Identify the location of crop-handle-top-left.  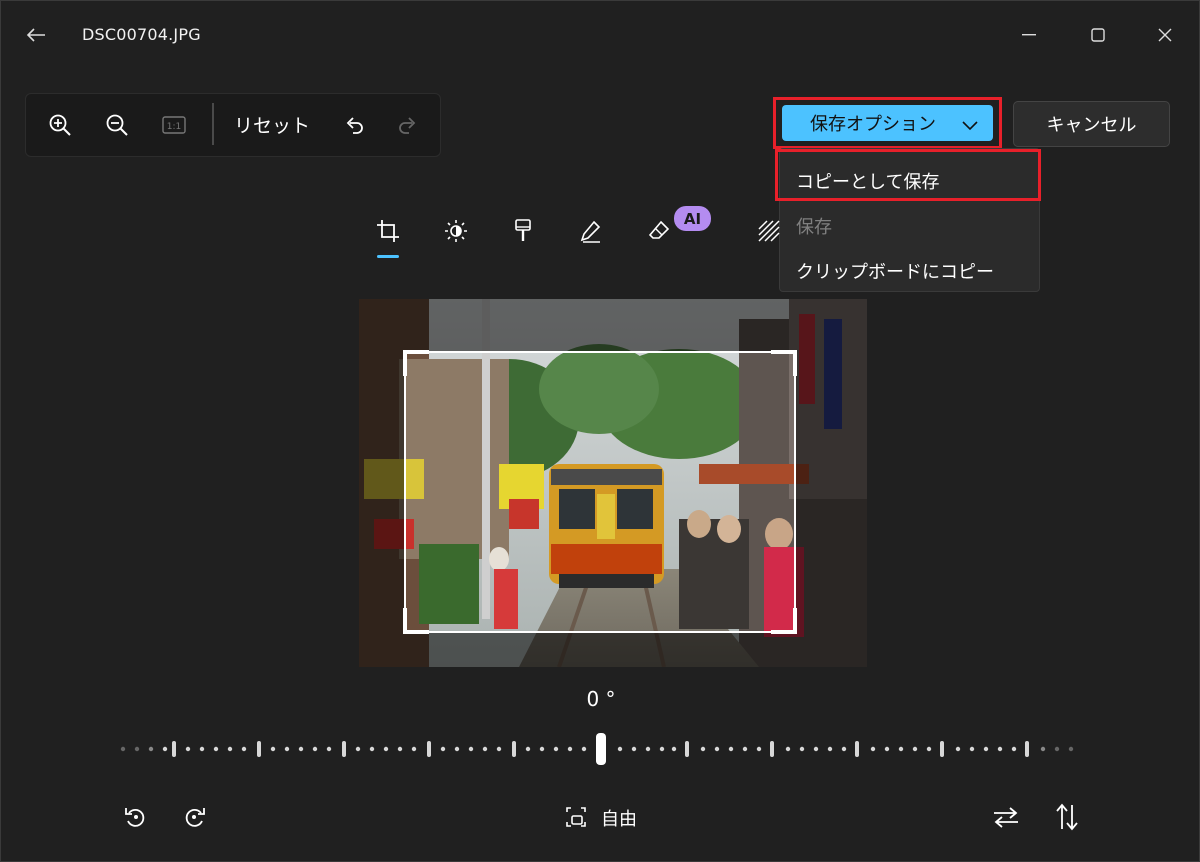
(416, 363).